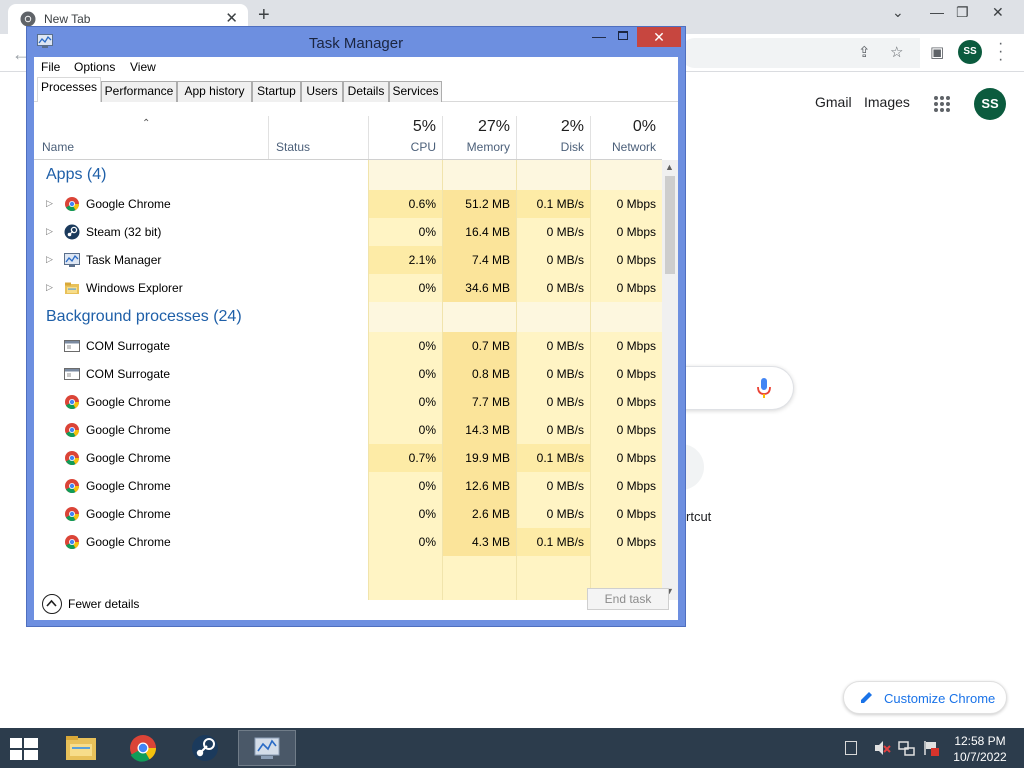  What do you see at coordinates (348, 542) in the screenshot?
I see `process-row: Google Chrome 0% 4.3 MB 0.1 MB/s 0 Mbps` at bounding box center [348, 542].